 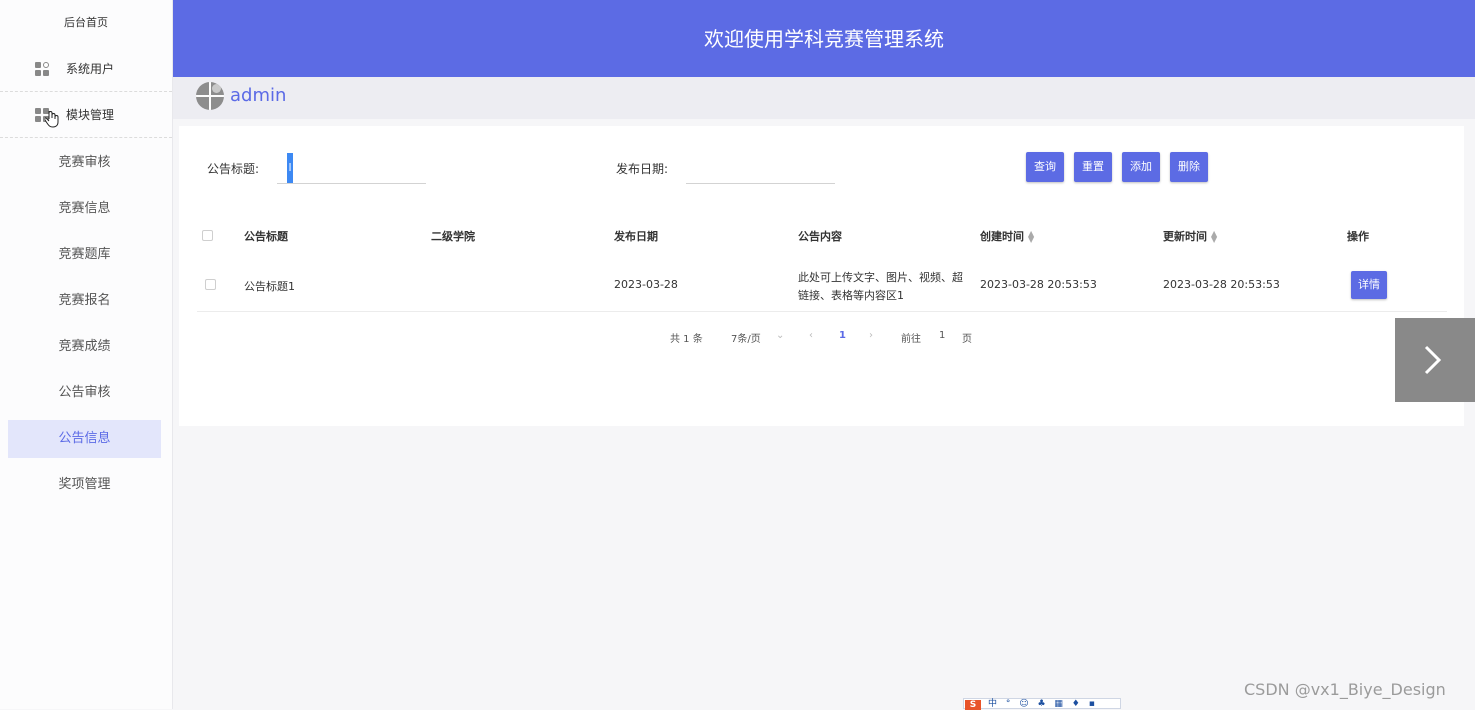 I want to click on sidebar-item-competition-info: 竞赛信息, so click(x=84, y=209).